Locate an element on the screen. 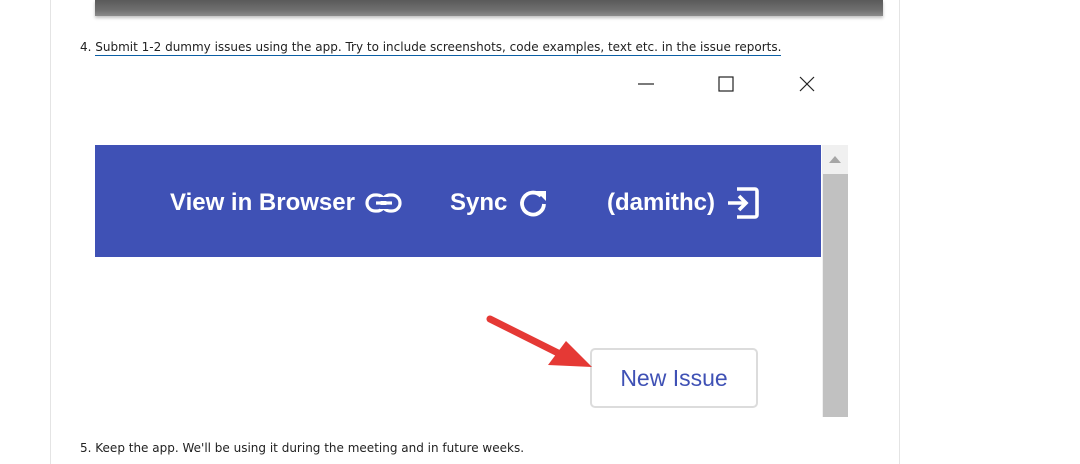  previous-screenshot-bottom is located at coordinates (489, 8).